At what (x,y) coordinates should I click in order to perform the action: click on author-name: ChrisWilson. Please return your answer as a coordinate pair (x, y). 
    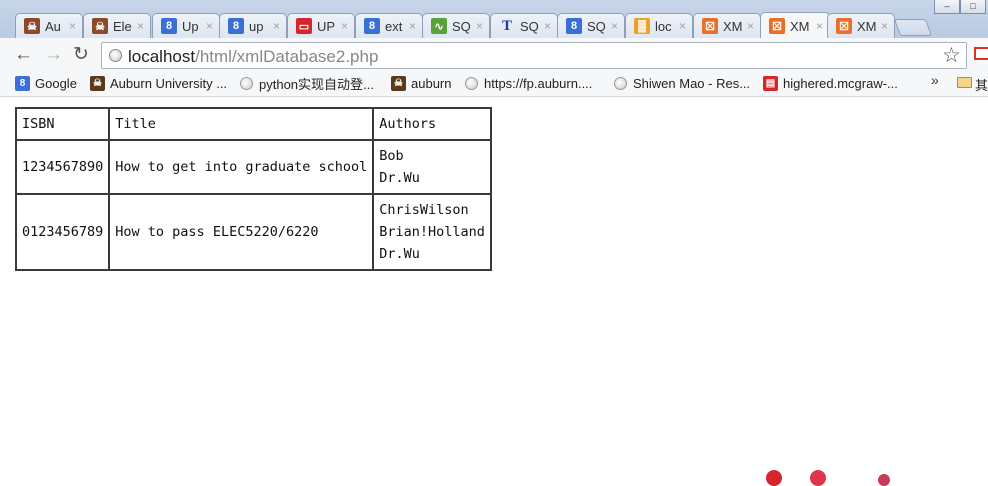
    Looking at the image, I should click on (424, 210).